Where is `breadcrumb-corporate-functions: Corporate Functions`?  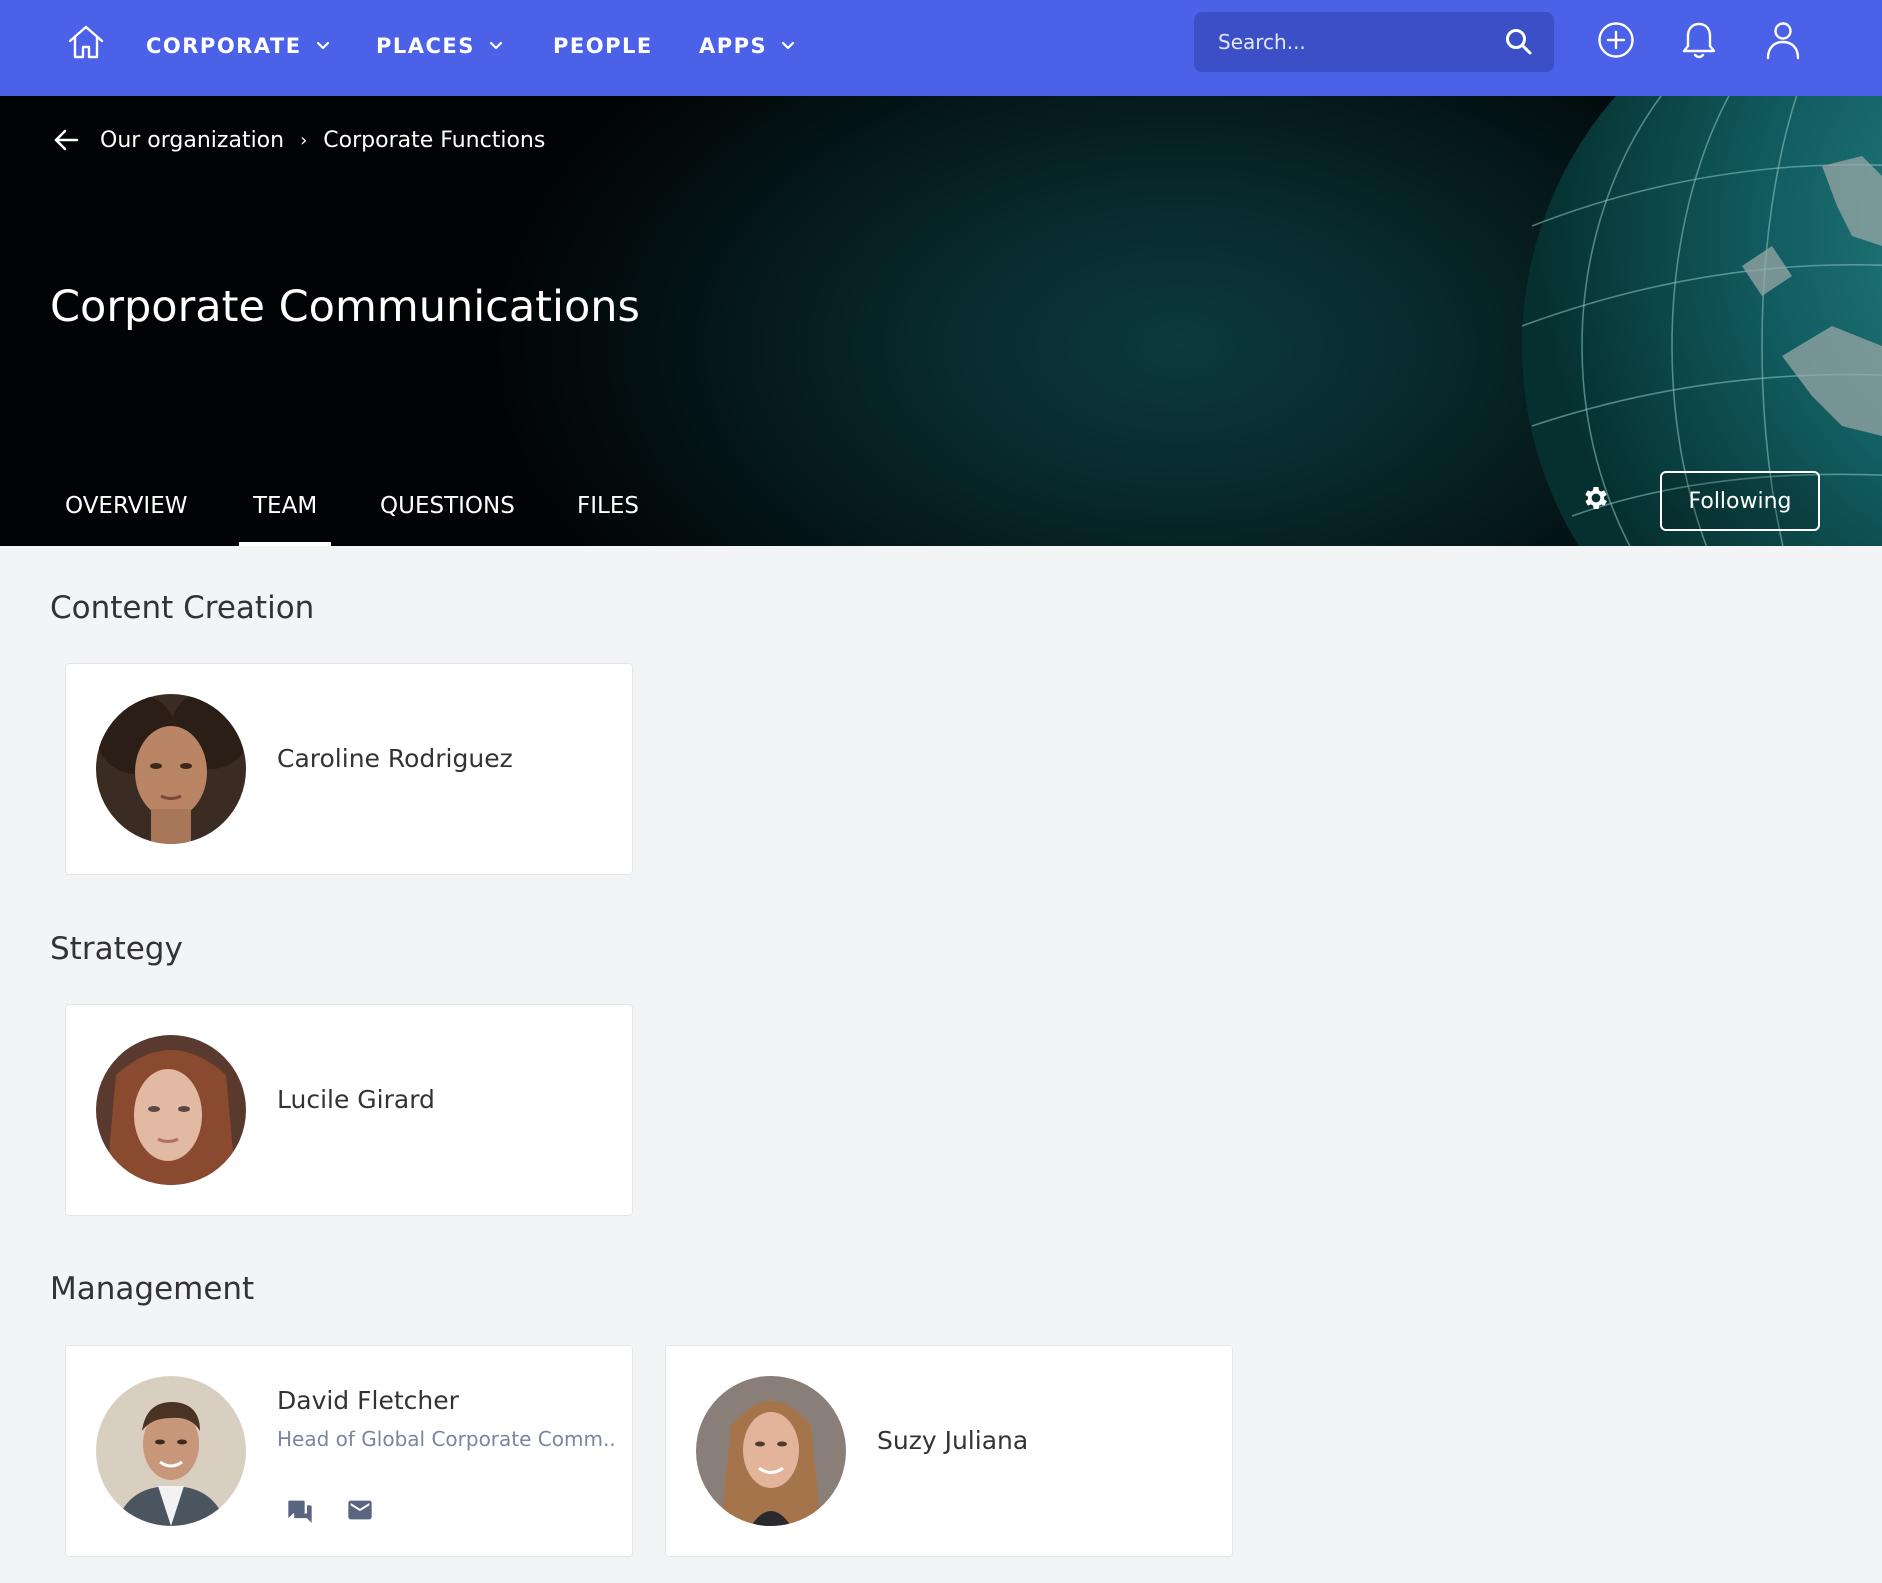 breadcrumb-corporate-functions: Corporate Functions is located at coordinates (434, 140).